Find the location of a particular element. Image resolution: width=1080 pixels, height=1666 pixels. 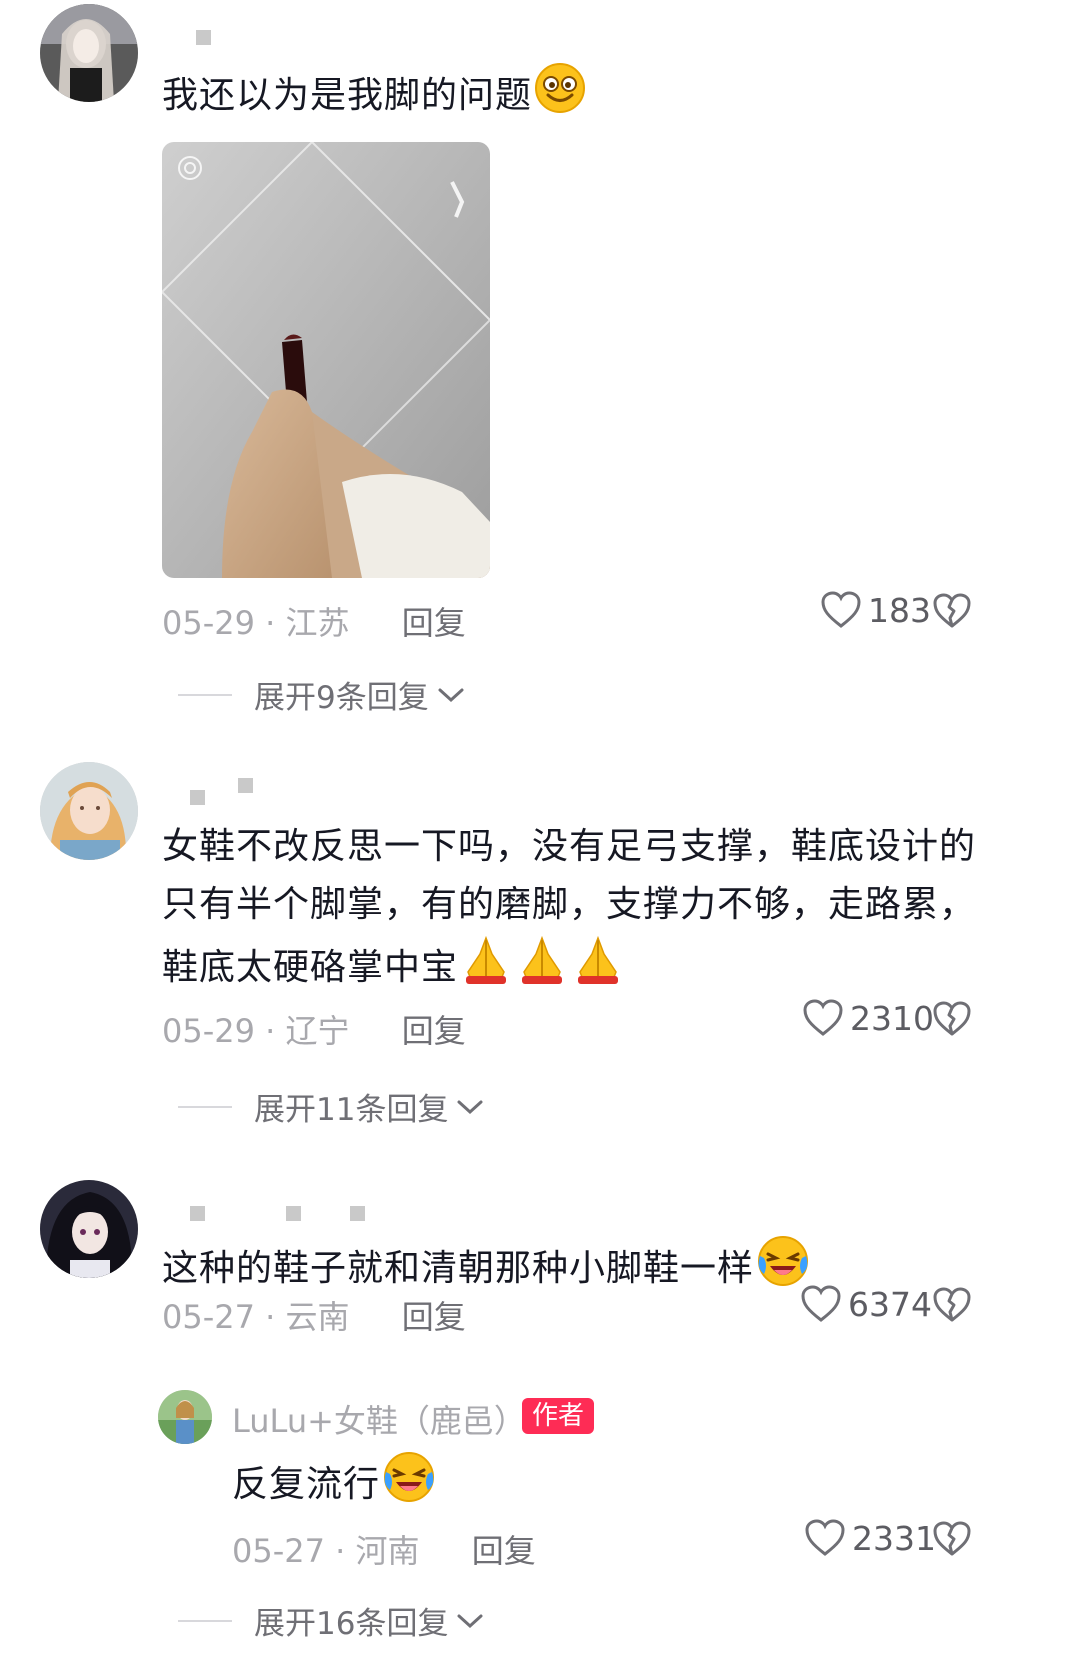

like-button: 183 is located at coordinates (875, 610).